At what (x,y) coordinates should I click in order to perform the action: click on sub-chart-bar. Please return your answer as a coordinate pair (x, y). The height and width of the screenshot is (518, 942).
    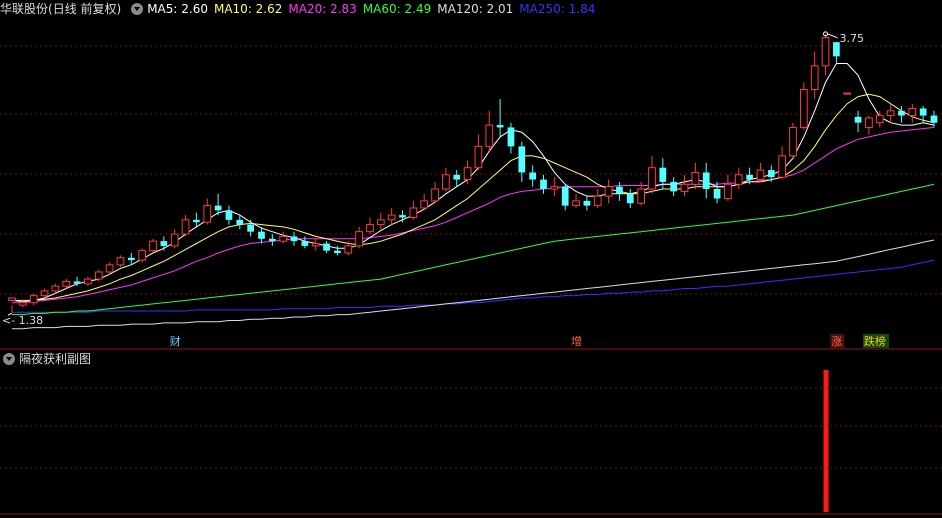
    Looking at the image, I should click on (826, 441).